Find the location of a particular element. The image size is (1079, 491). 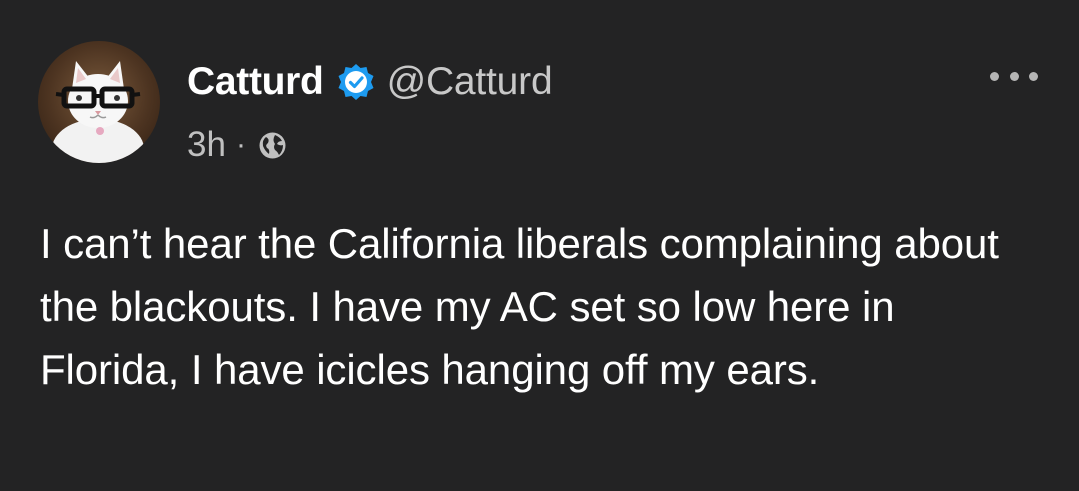

globe-icon is located at coordinates (272, 145).